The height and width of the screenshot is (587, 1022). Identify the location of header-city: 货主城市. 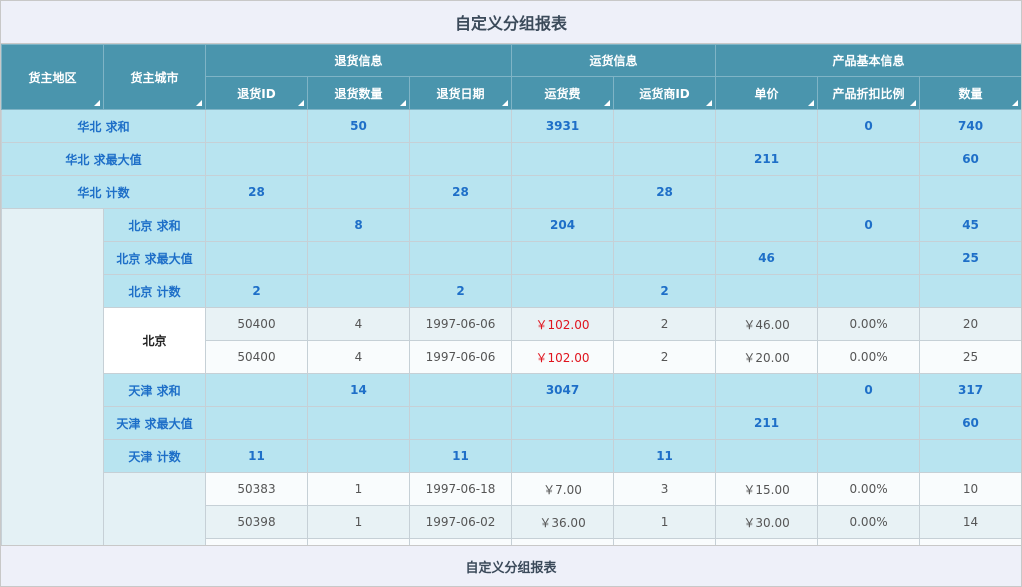
(154, 77).